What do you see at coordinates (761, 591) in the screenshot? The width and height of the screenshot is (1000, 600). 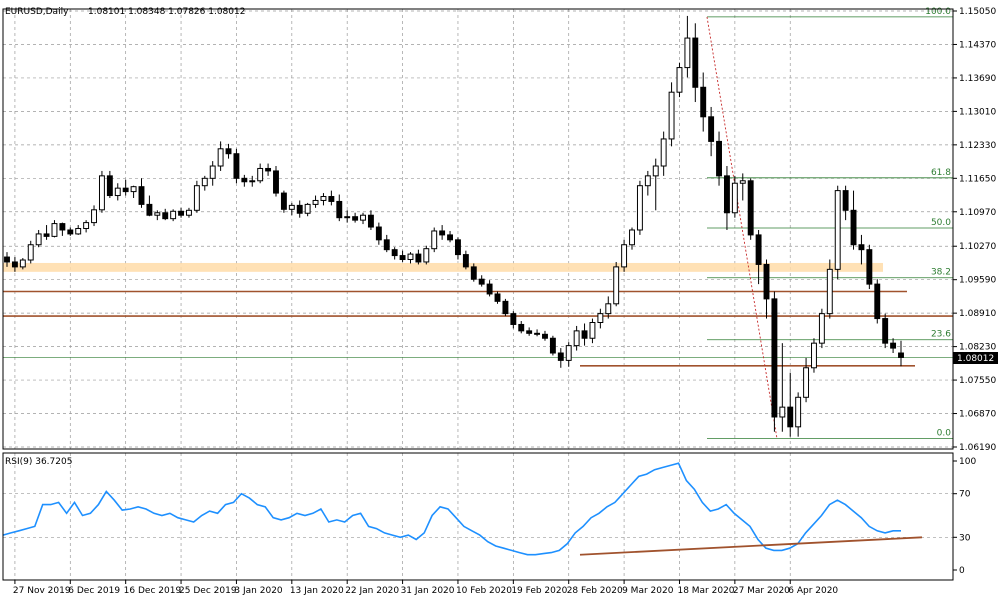 I see `x-tick-label: 27 Mar 2020` at bounding box center [761, 591].